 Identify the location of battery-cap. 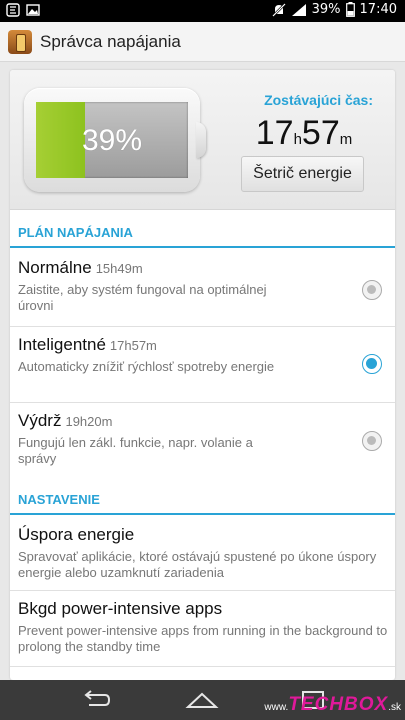
(201, 140).